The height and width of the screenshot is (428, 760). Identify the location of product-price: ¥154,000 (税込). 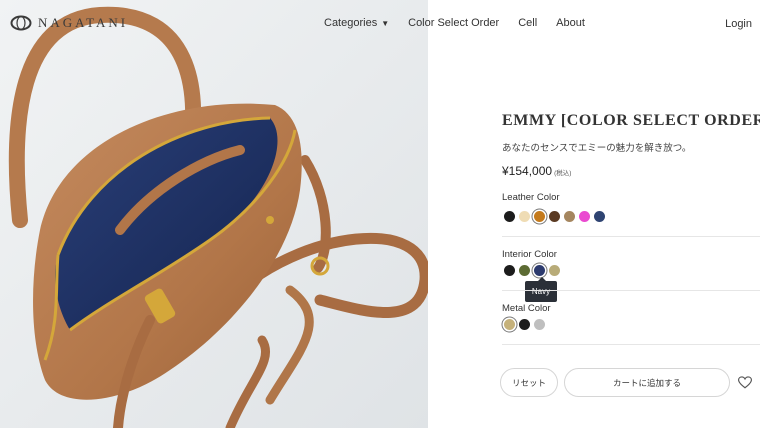
(536, 171).